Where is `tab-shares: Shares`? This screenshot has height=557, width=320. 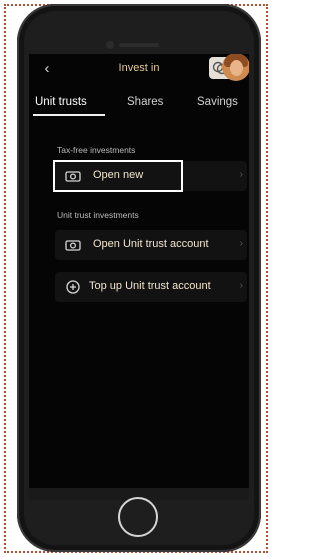
tab-shares: Shares is located at coordinates (145, 102).